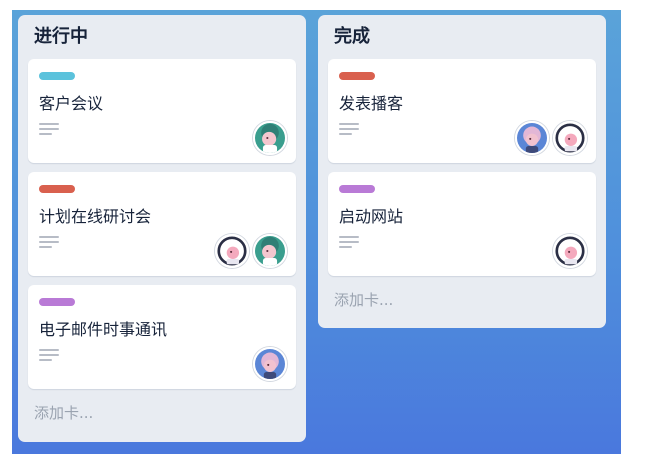 Image resolution: width=655 pixels, height=471 pixels. I want to click on card-plan-webinar: 计划在线研讨会, so click(162, 224).